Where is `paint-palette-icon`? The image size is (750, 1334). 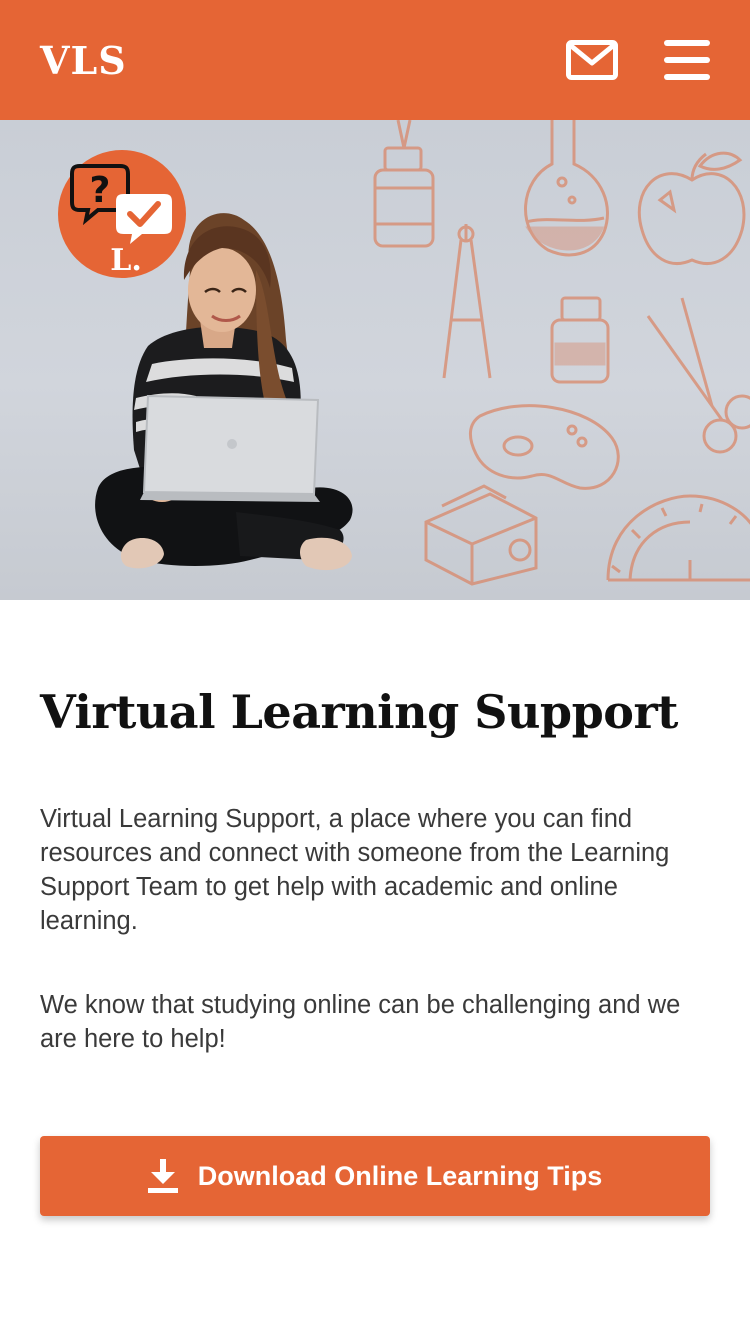 paint-palette-icon is located at coordinates (544, 447).